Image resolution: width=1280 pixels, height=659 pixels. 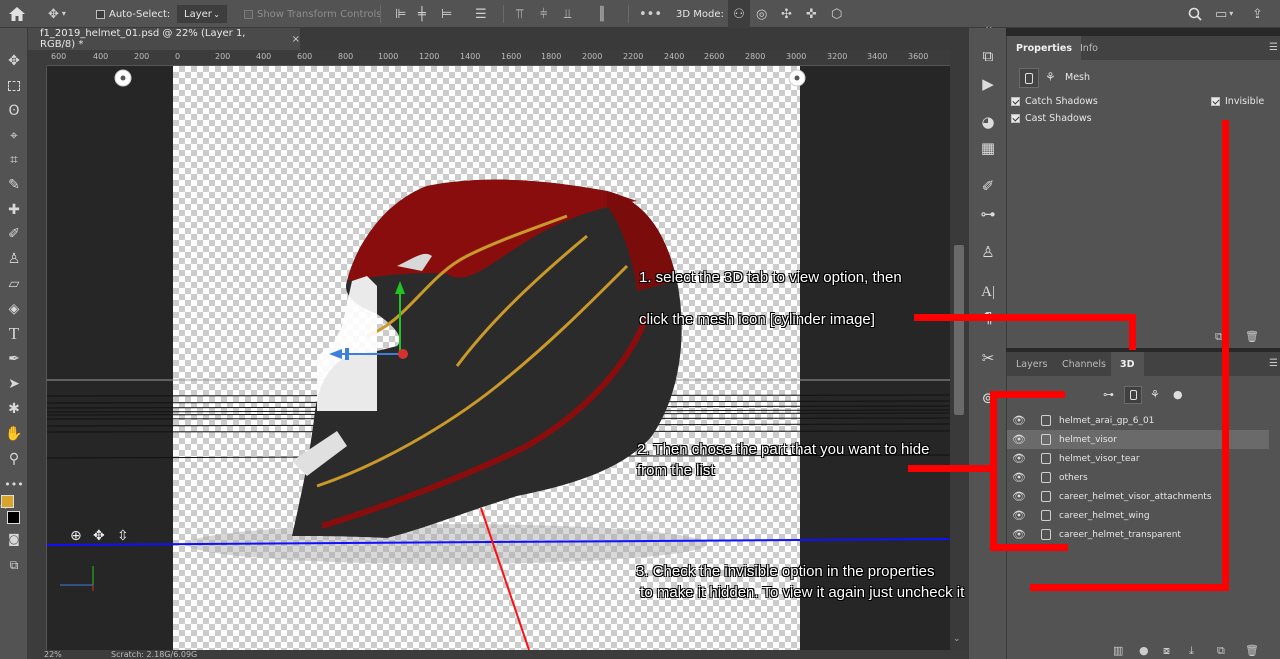 What do you see at coordinates (14, 111) in the screenshot?
I see `lasso-tool-icon: ʘ` at bounding box center [14, 111].